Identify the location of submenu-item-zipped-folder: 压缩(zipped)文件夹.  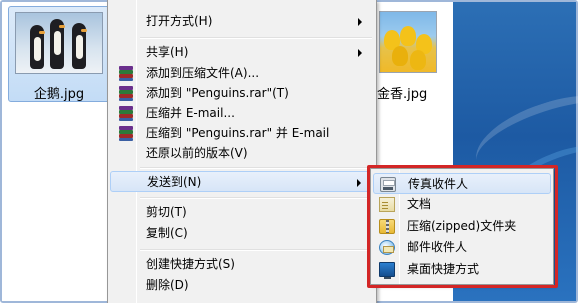
(462, 226).